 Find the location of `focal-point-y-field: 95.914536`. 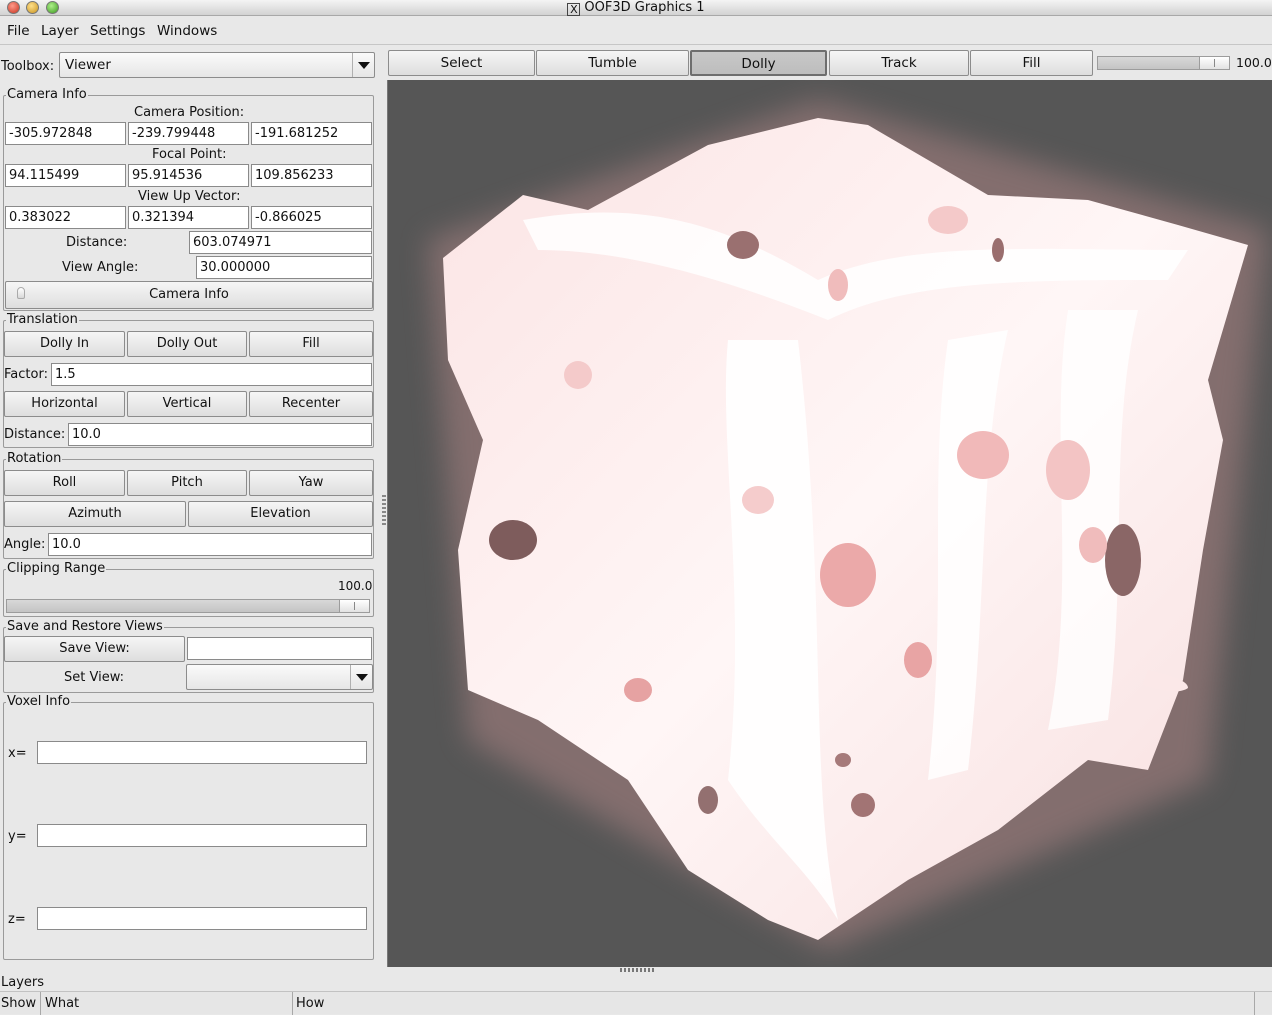

focal-point-y-field: 95.914536 is located at coordinates (188, 175).